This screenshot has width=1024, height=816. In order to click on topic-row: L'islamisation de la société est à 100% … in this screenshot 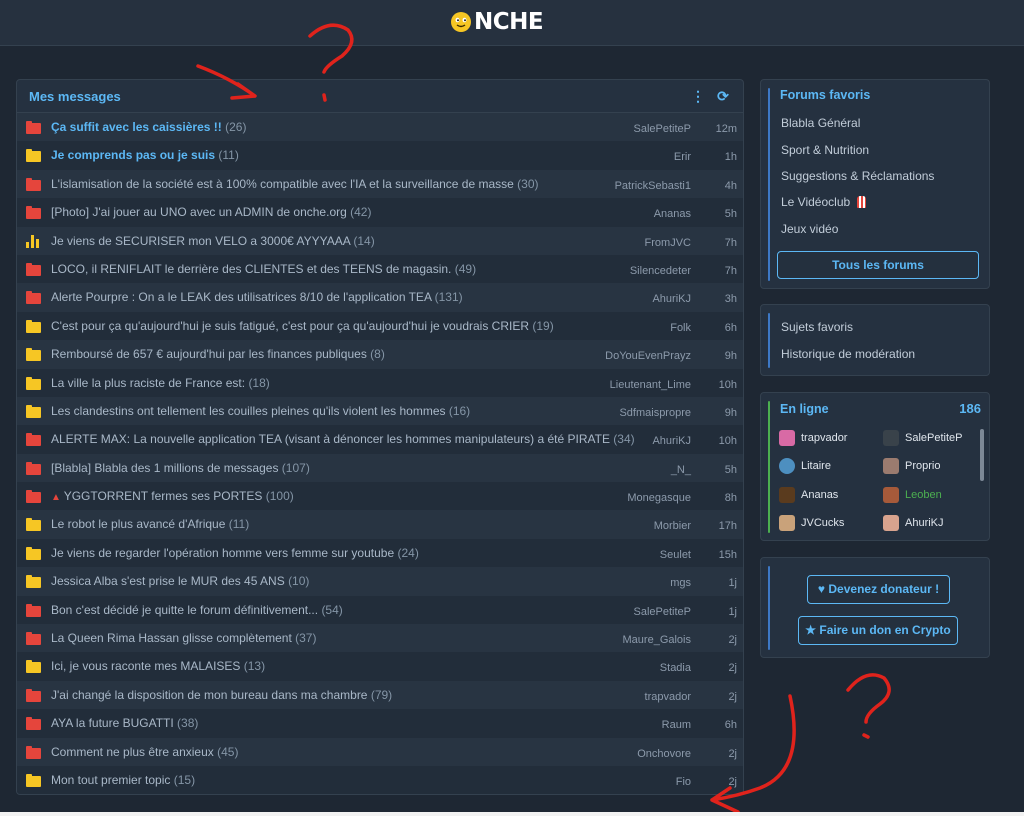, I will do `click(380, 184)`.